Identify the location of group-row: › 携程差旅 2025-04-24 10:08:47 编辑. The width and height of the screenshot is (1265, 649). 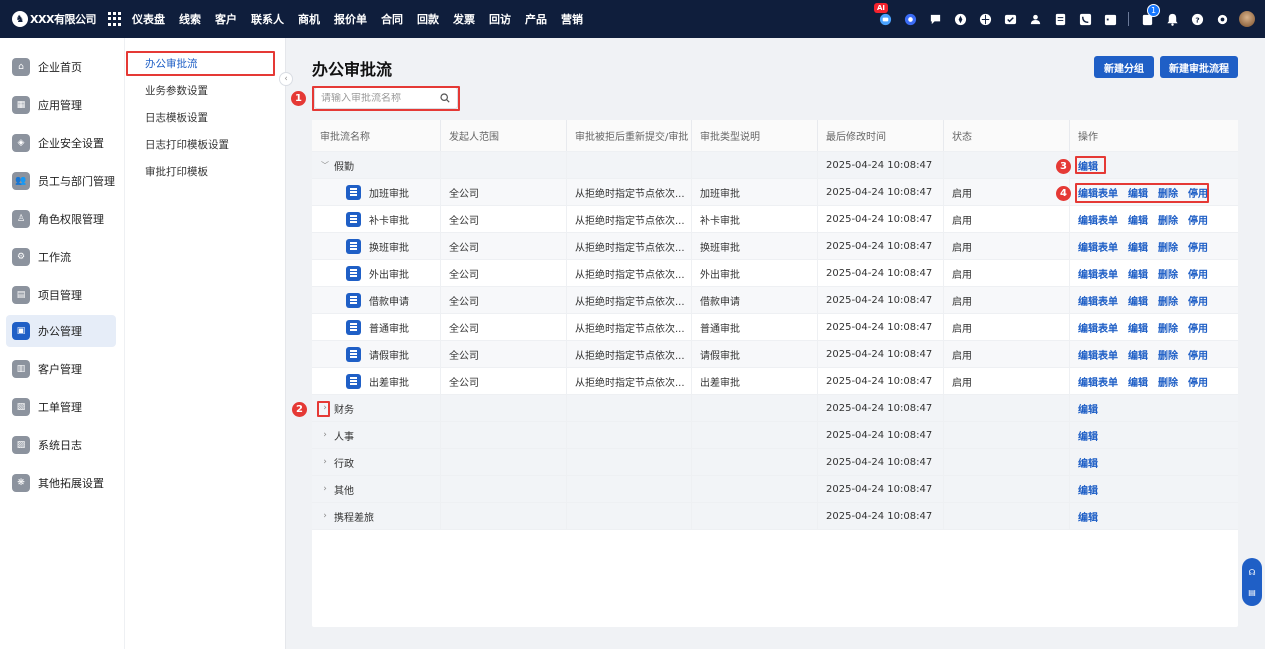
(775, 516).